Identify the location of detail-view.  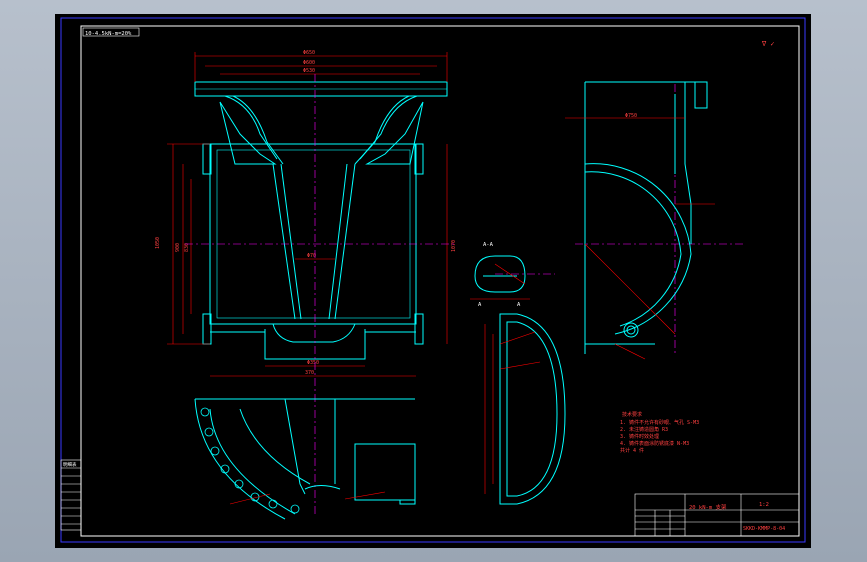
(532, 409).